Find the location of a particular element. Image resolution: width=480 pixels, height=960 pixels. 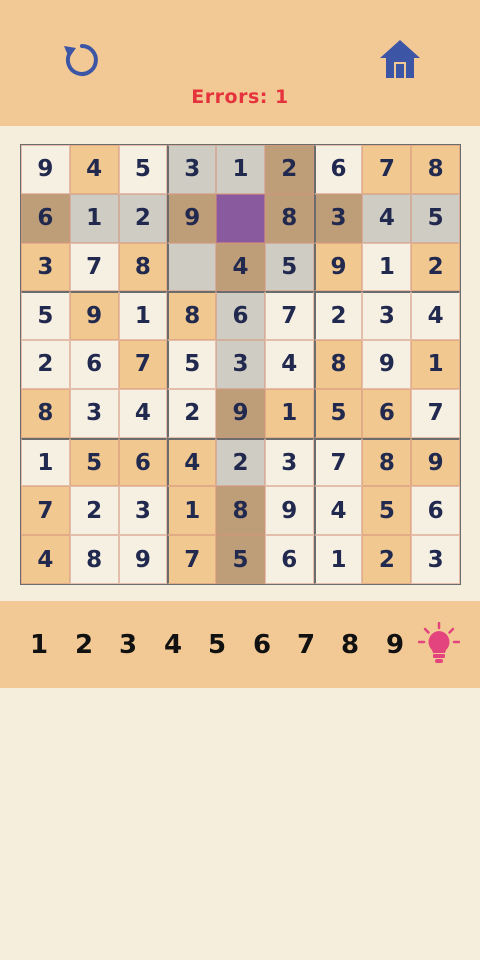

digit-button-9: 9 is located at coordinates (395, 645).